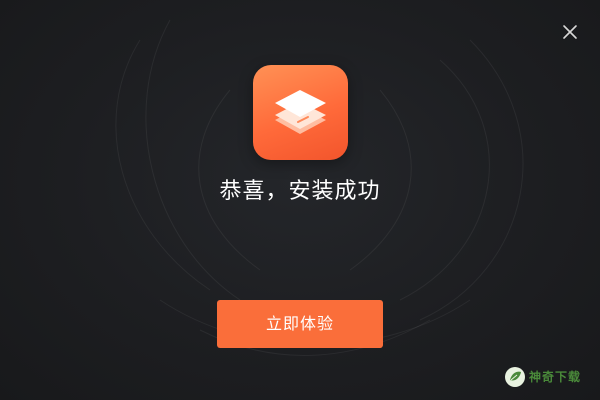 The width and height of the screenshot is (600, 400). I want to click on site-watermark: 神奇下载, so click(545, 377).